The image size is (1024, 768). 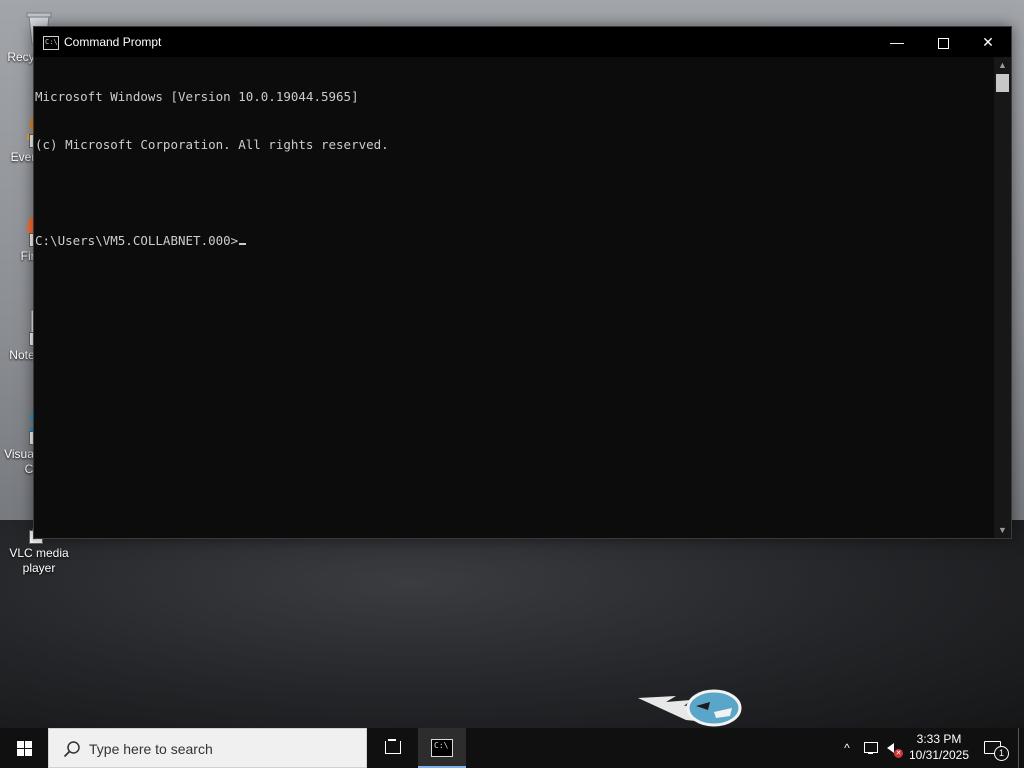 I want to click on search-icon, so click(x=71, y=749).